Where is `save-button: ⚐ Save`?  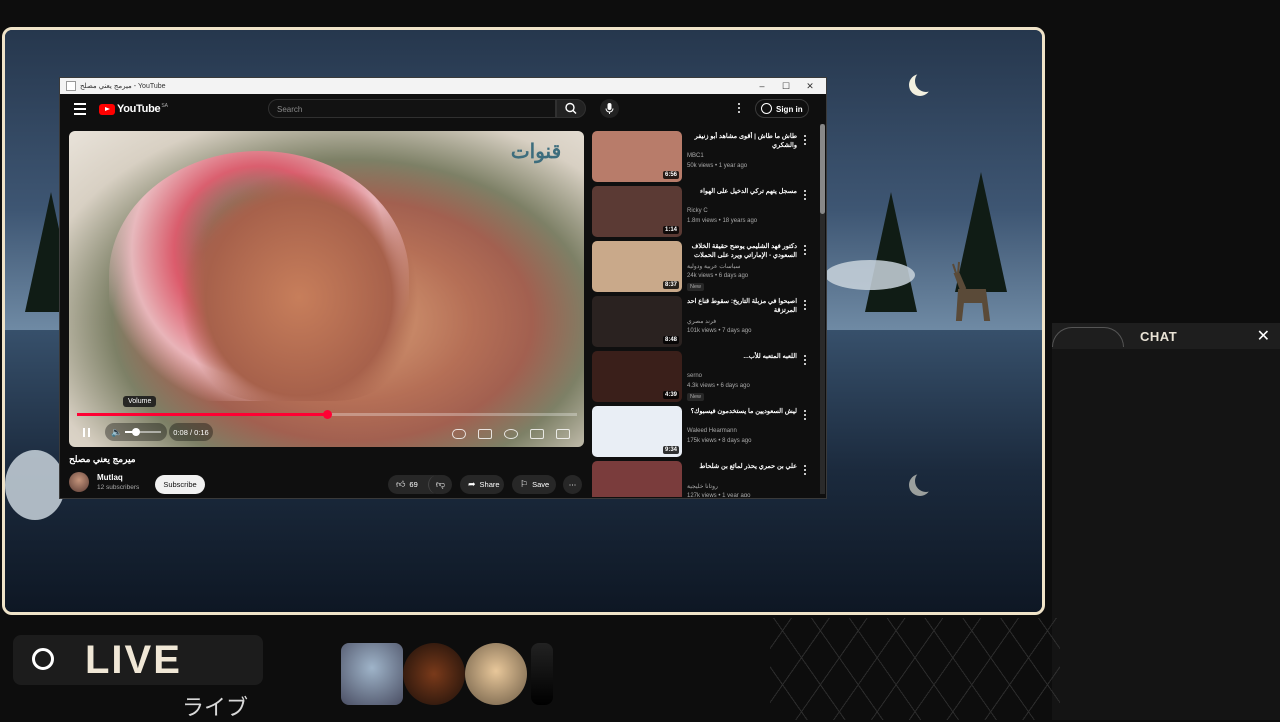
save-button: ⚐ Save is located at coordinates (534, 484).